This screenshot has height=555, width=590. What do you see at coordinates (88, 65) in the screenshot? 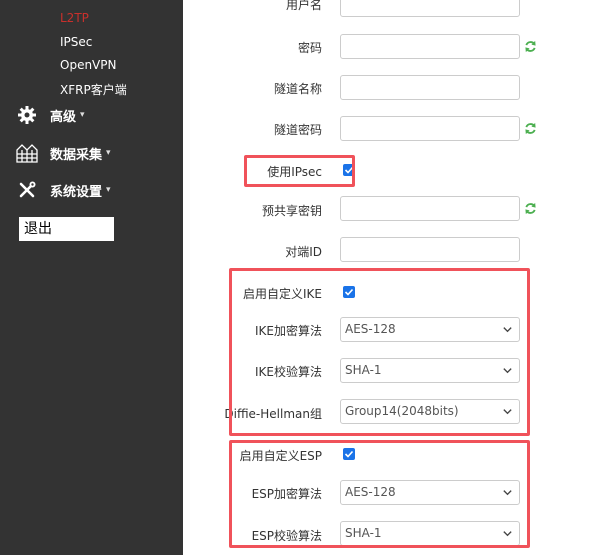
I see `sidebar-item-openvpn: OpenVPN` at bounding box center [88, 65].